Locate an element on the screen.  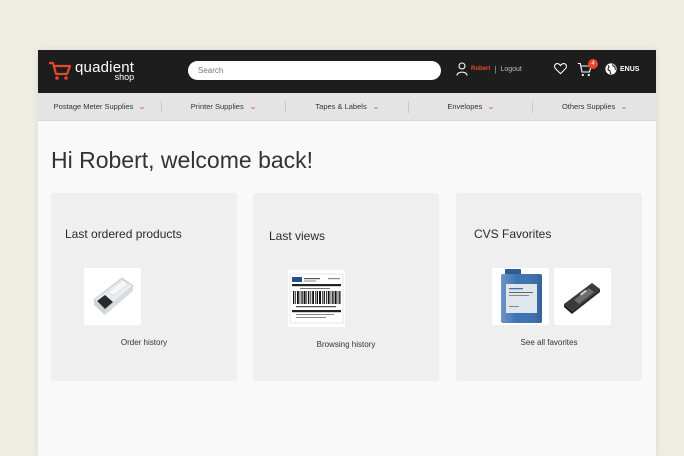
site-header: quadient shop Robert | Logout 4 is located at coordinates (347, 71).